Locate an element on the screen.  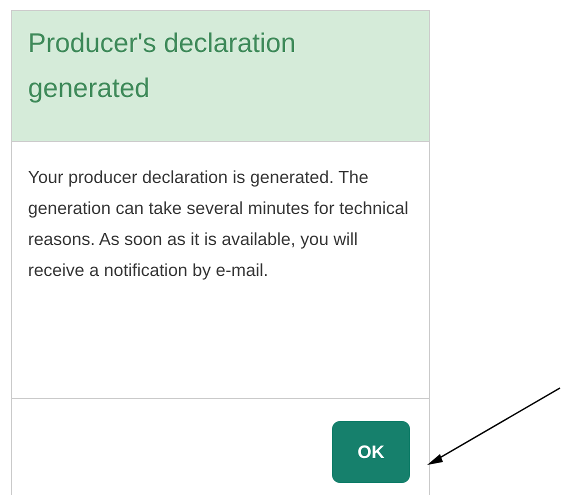
ok-button: OK is located at coordinates (371, 452).